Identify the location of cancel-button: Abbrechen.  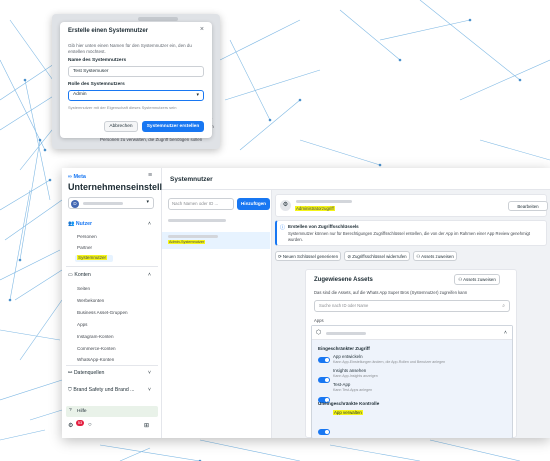
(121, 126).